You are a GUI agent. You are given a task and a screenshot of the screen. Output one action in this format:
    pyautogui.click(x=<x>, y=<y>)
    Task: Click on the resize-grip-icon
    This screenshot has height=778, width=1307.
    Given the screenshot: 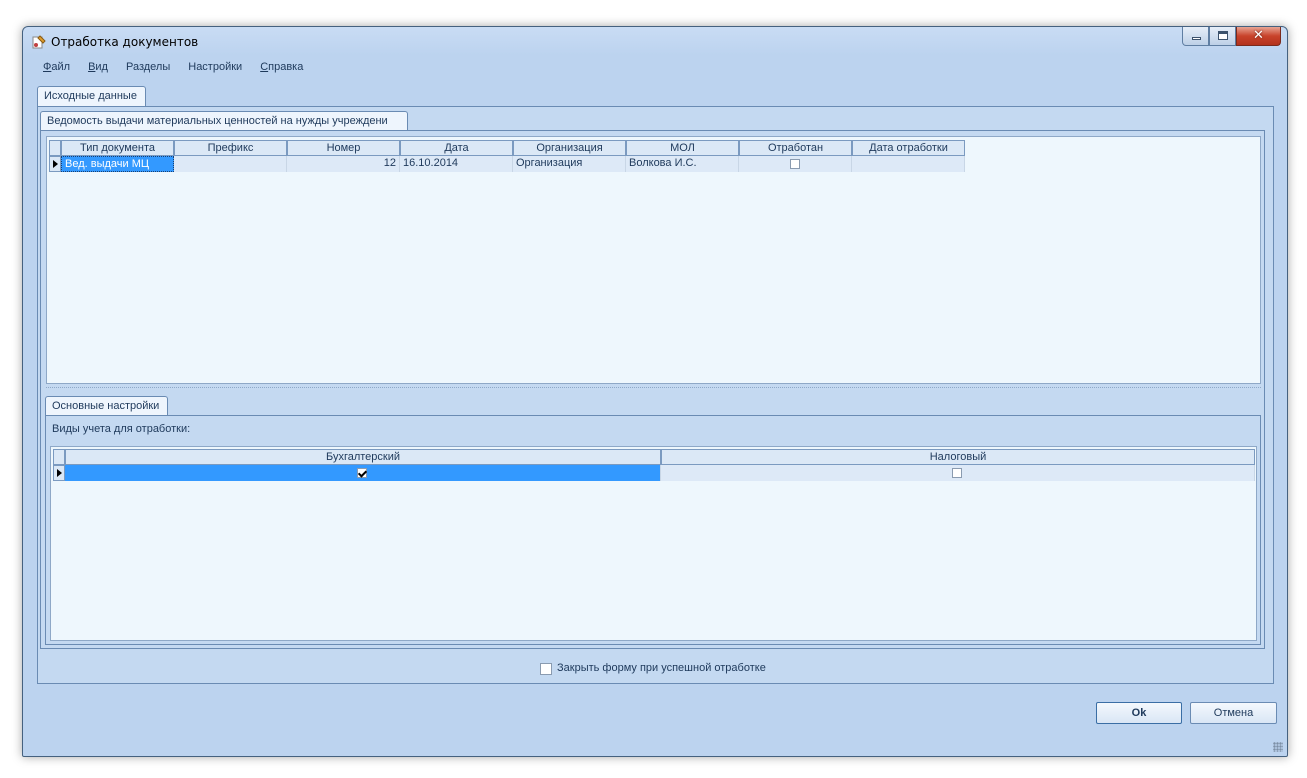 What is the action you would take?
    pyautogui.click(x=1278, y=747)
    